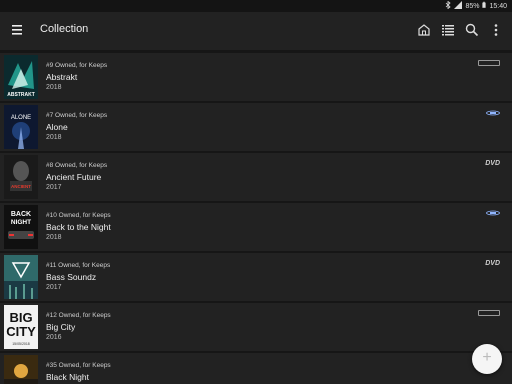 The image size is (512, 384). What do you see at coordinates (21, 95) in the screenshot?
I see `cover-text: ABSTRAKT` at bounding box center [21, 95].